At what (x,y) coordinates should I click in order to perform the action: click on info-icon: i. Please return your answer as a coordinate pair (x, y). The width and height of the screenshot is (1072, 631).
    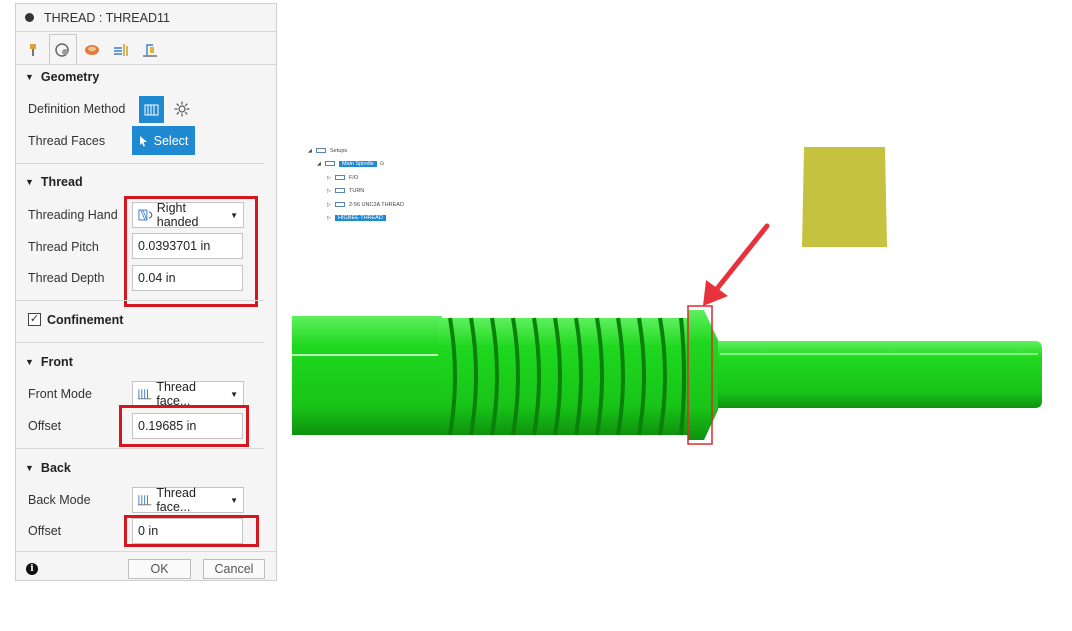
    Looking at the image, I should click on (32, 569).